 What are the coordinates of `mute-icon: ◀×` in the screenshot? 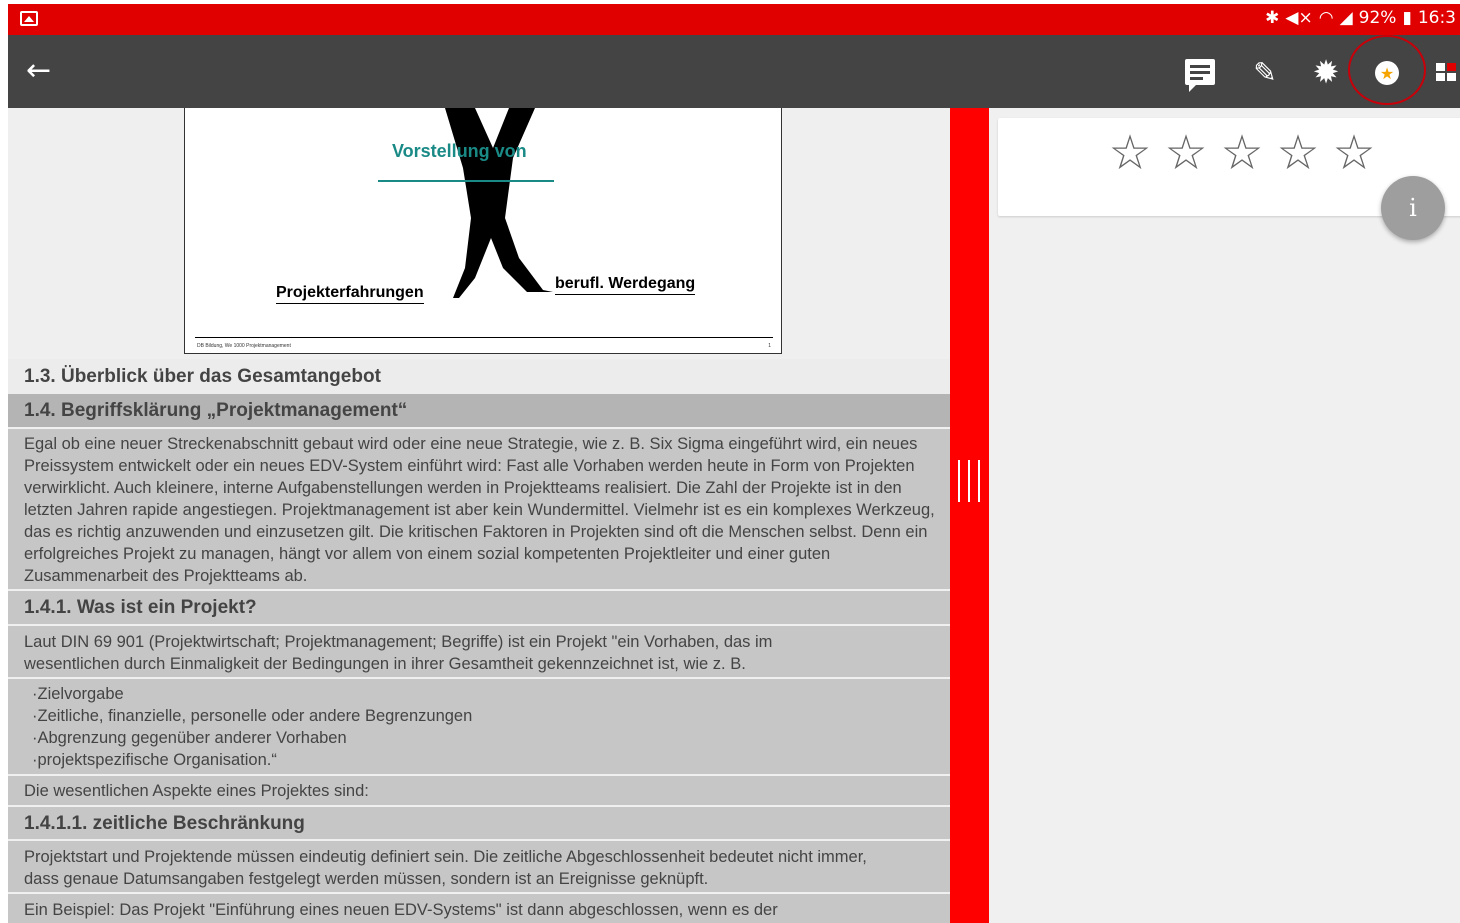 It's located at (1299, 18).